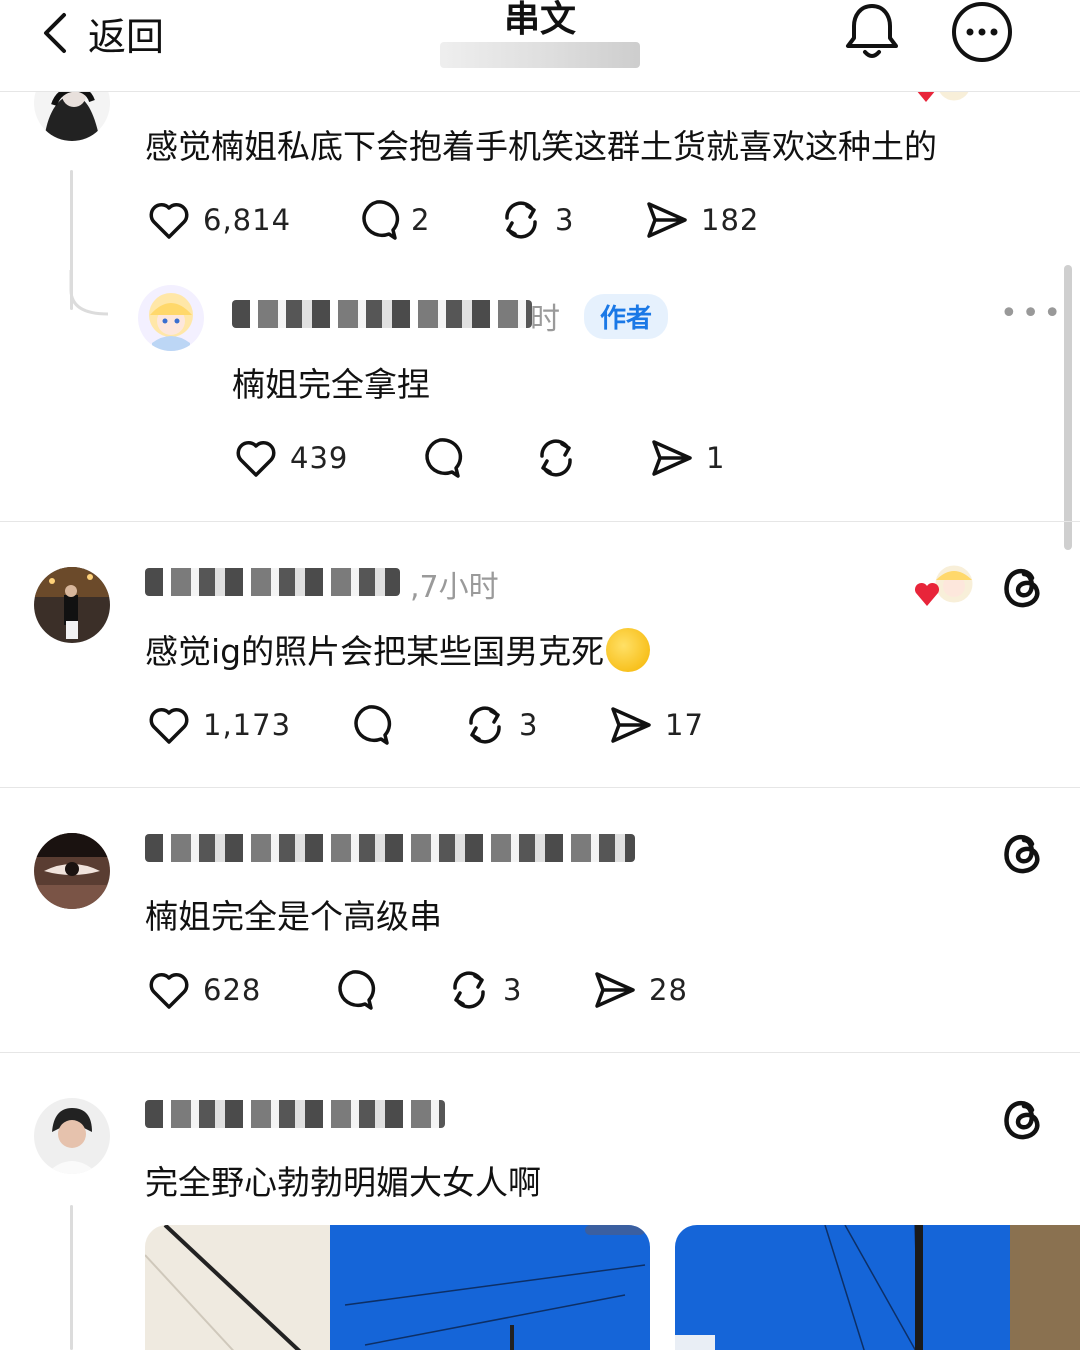  Describe the element at coordinates (716, 458) in the screenshot. I see `share-count: 1` at that location.